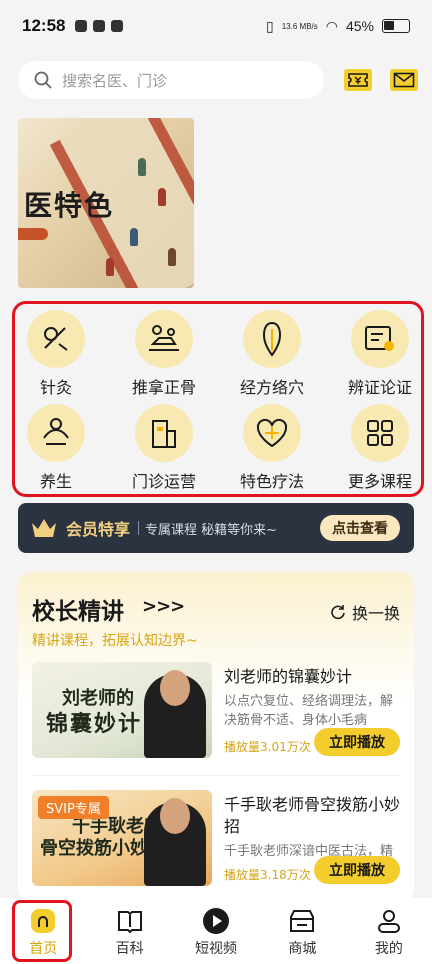 This screenshot has height=964, width=432. I want to click on section-subtitle: 精讲课程，拓展认知边界~, so click(115, 641).